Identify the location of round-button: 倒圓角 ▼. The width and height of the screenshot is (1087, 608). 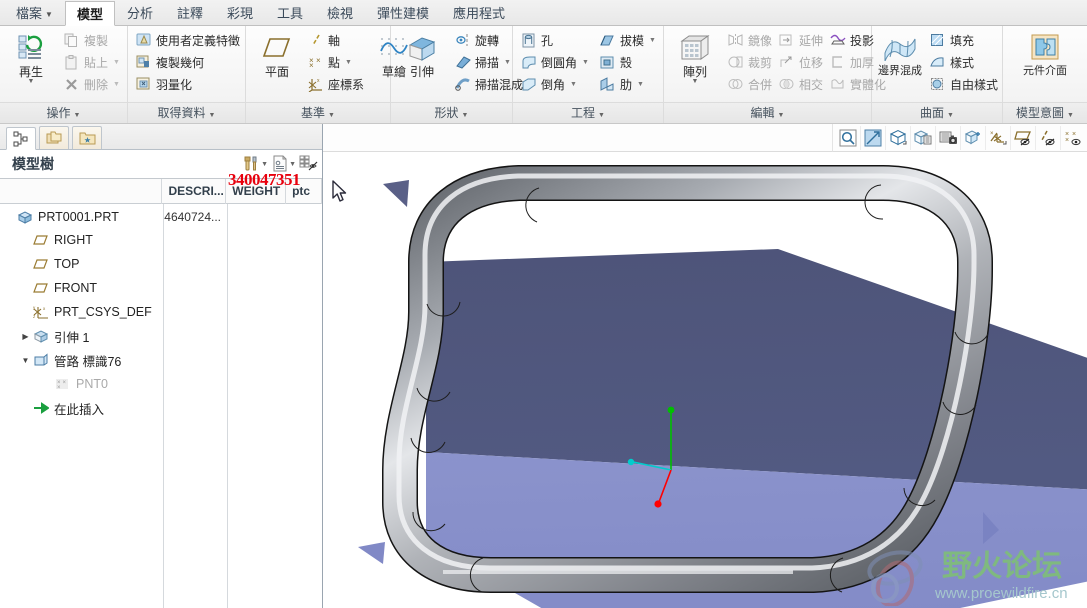
(554, 62).